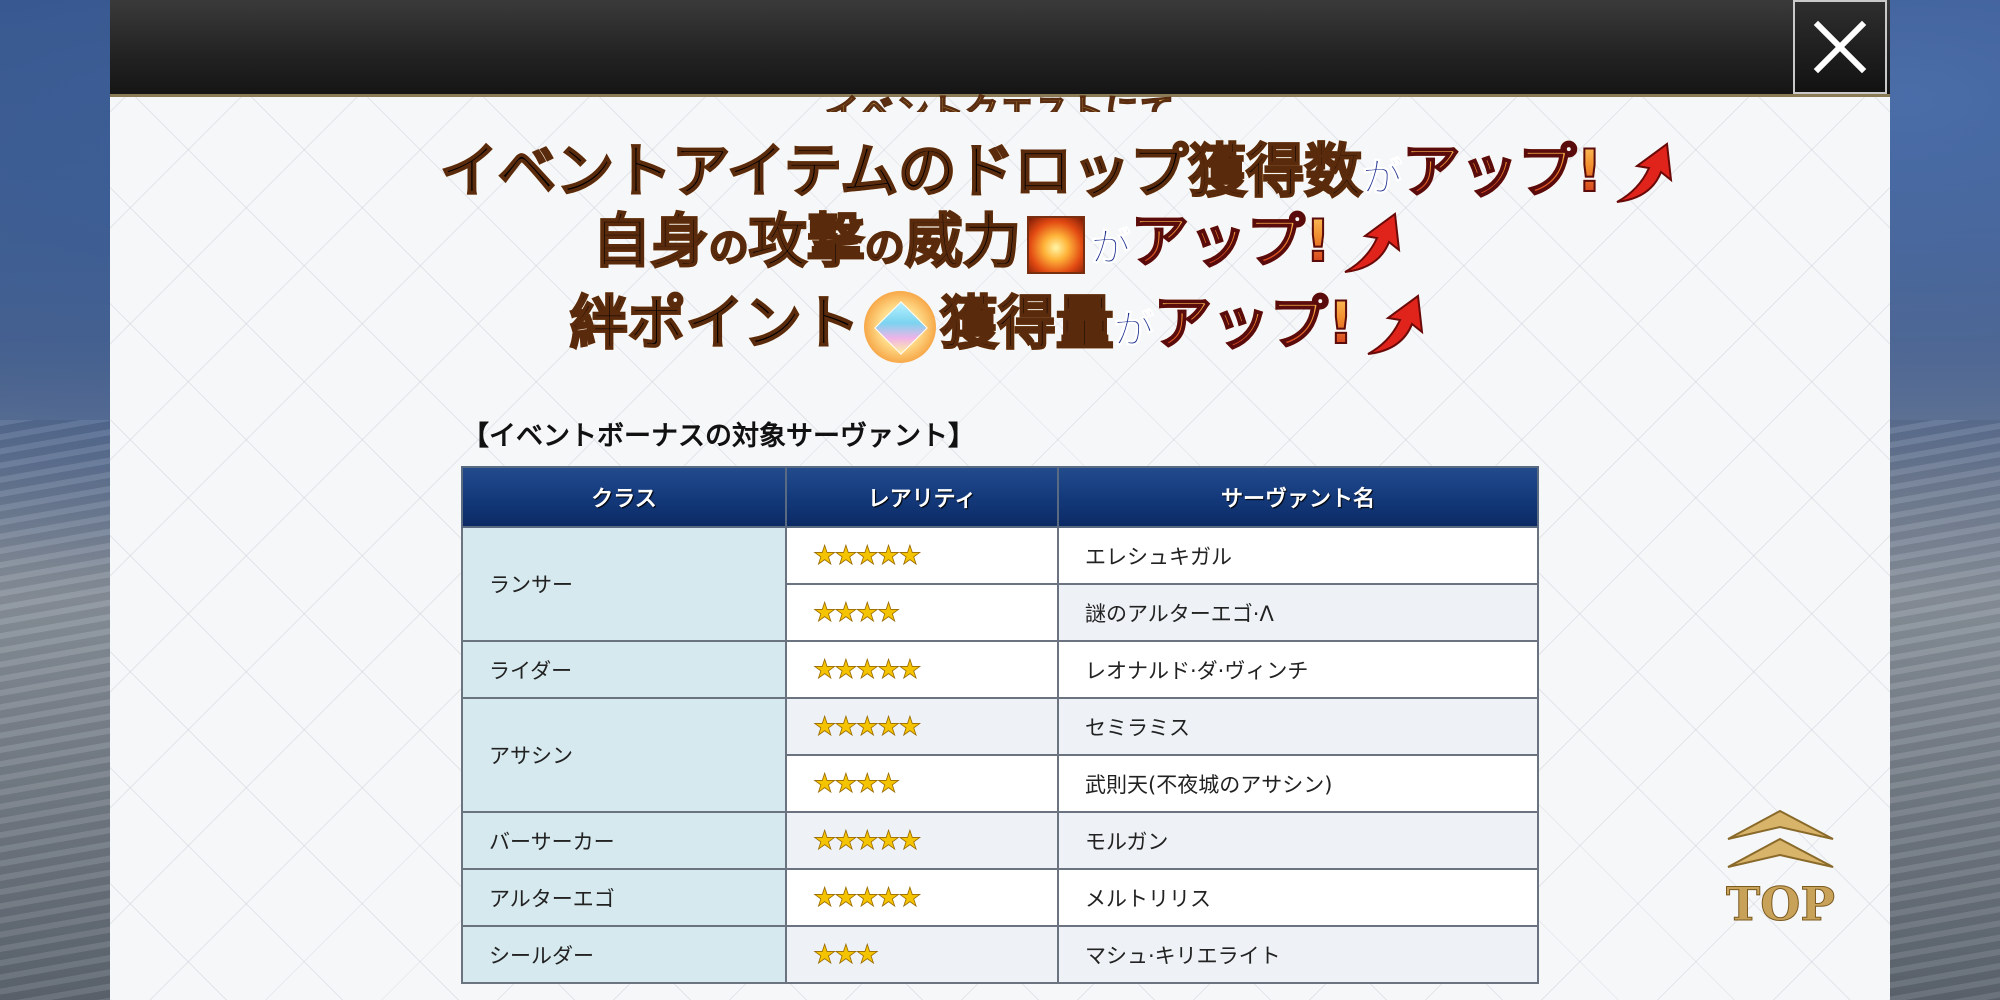 The height and width of the screenshot is (1000, 2000). I want to click on banner-line-intro: イベントクエストにて, so click(999, 101).